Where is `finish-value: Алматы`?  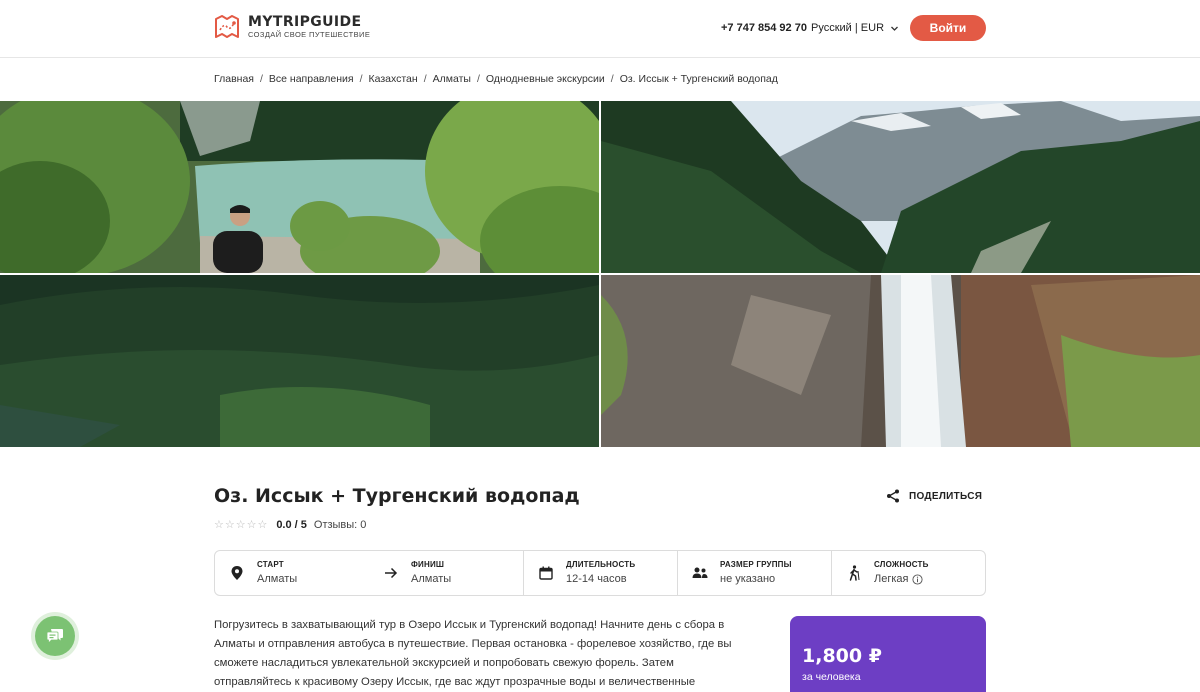
finish-value: Алматы is located at coordinates (431, 579).